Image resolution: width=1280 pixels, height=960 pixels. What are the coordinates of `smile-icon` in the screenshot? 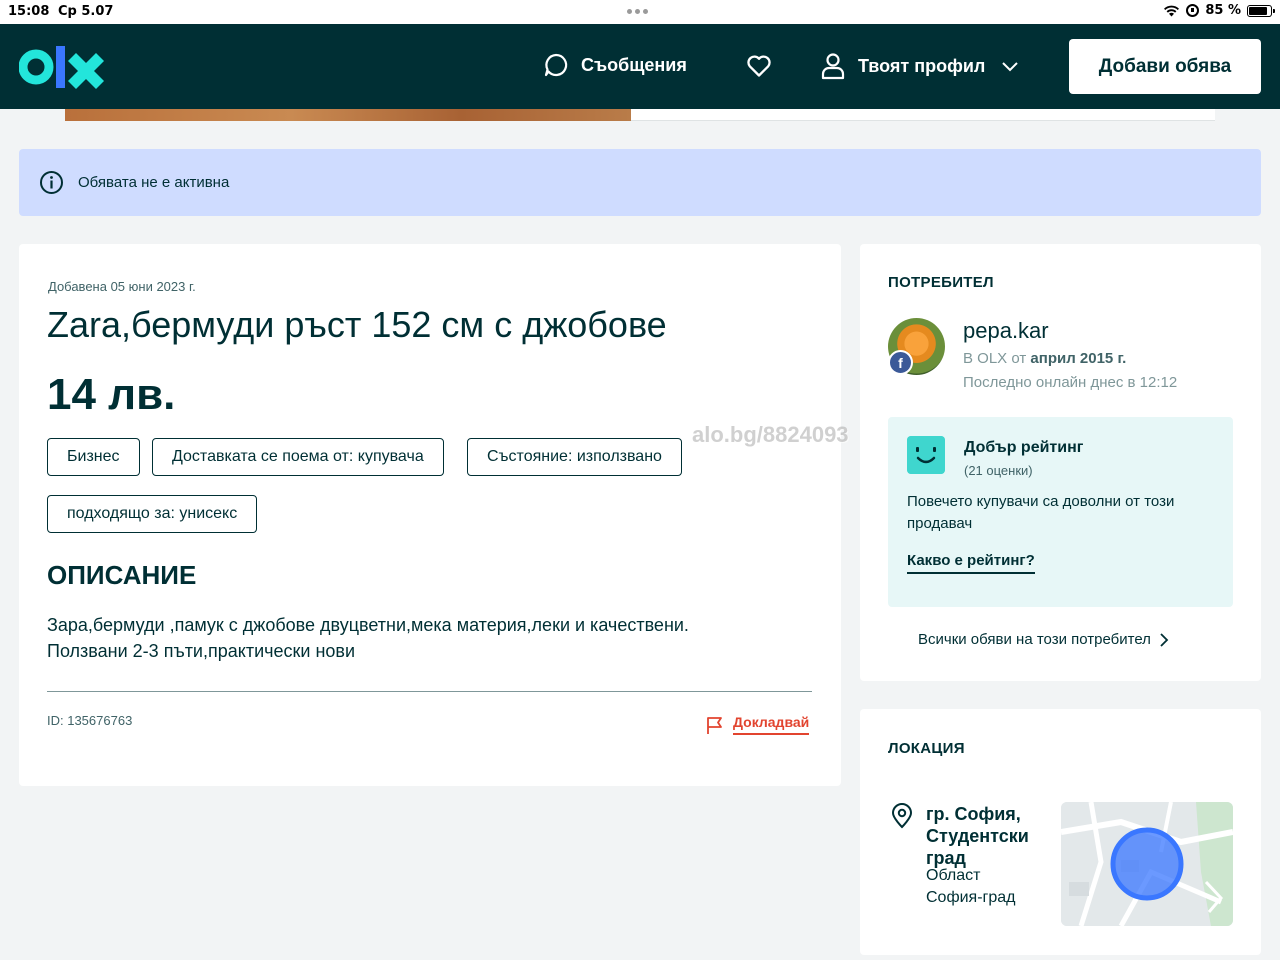 It's located at (926, 455).